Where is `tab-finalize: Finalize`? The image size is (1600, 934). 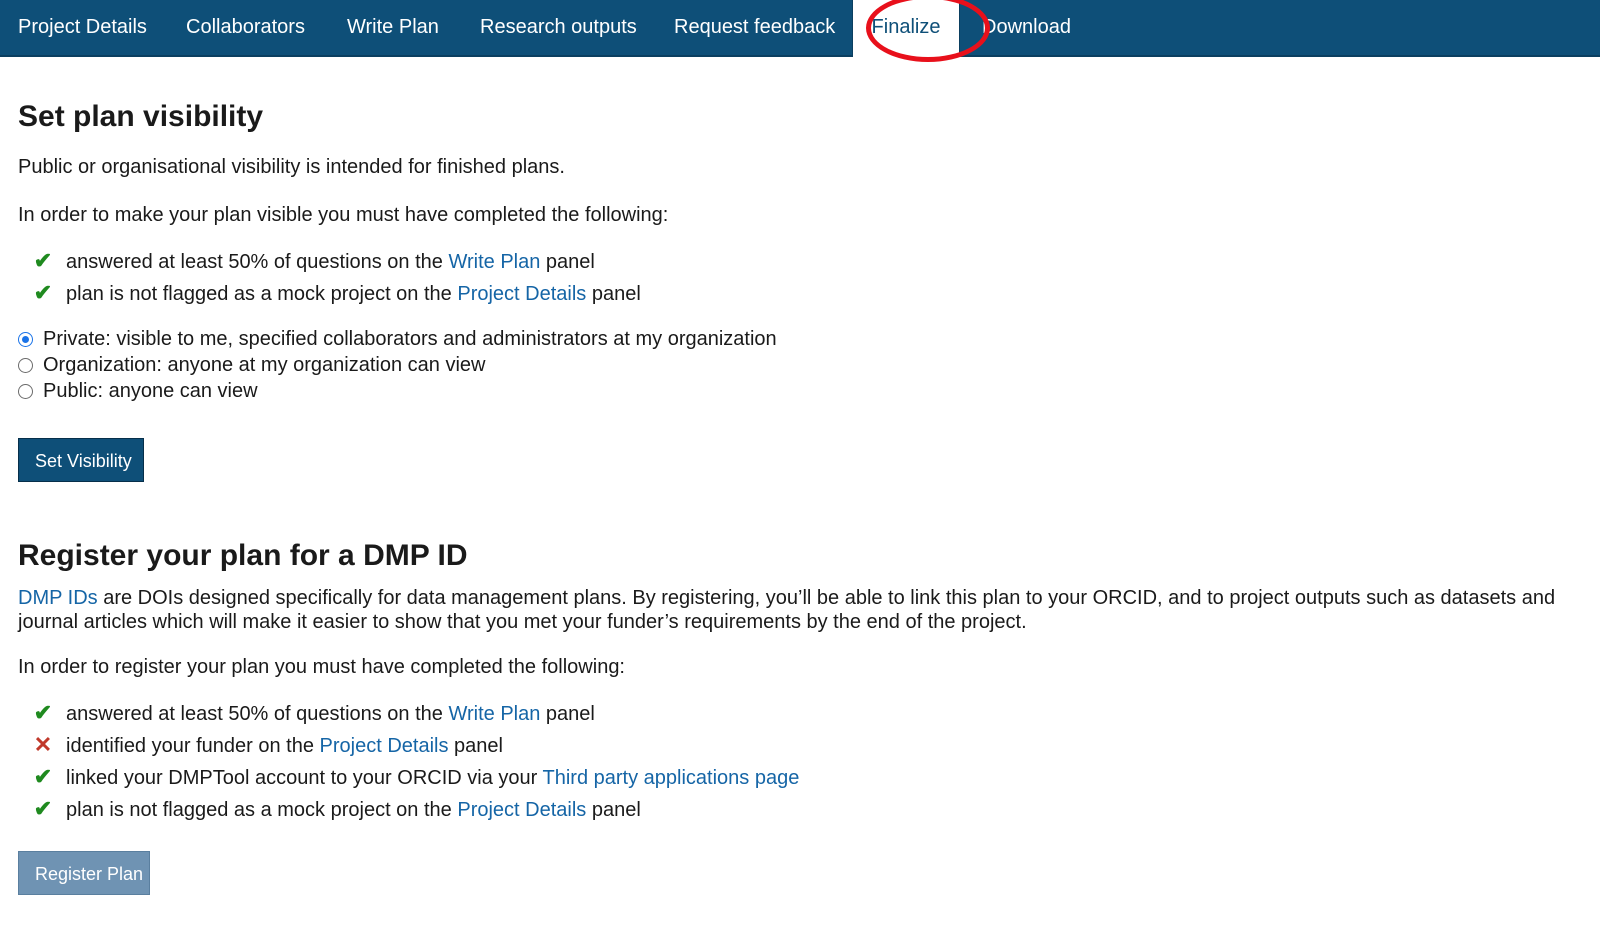 tab-finalize: Finalize is located at coordinates (906, 28).